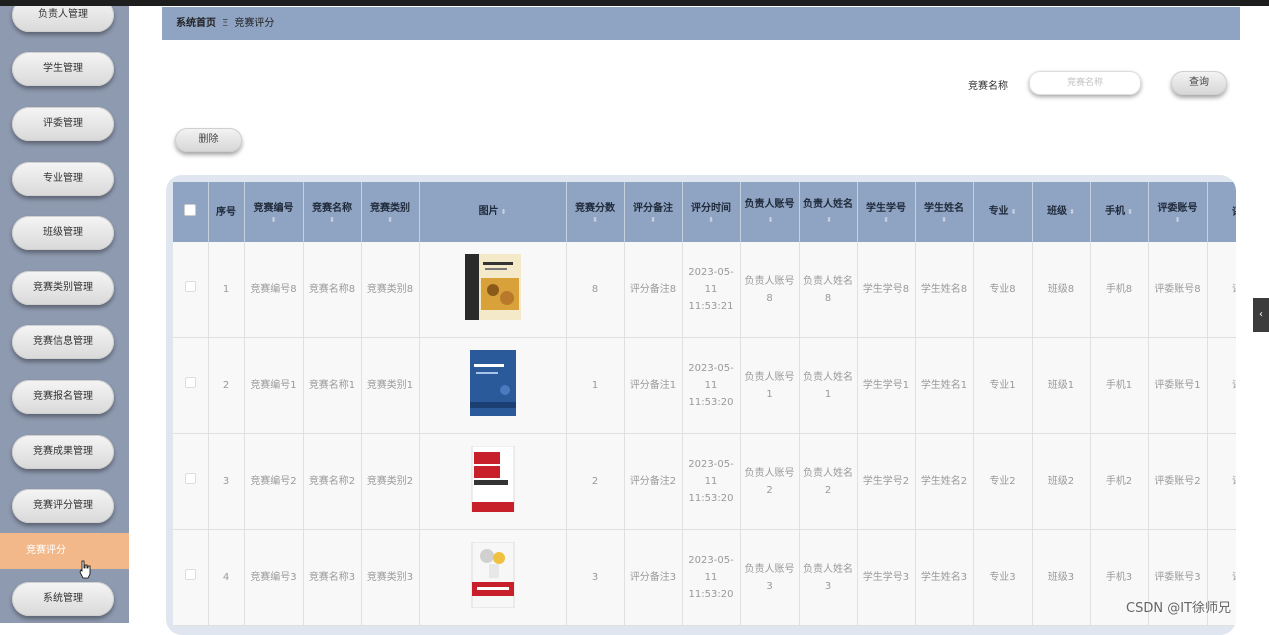 The image size is (1269, 635). Describe the element at coordinates (770, 481) in the screenshot. I see `row-leader-account: 负责人账号2` at that location.